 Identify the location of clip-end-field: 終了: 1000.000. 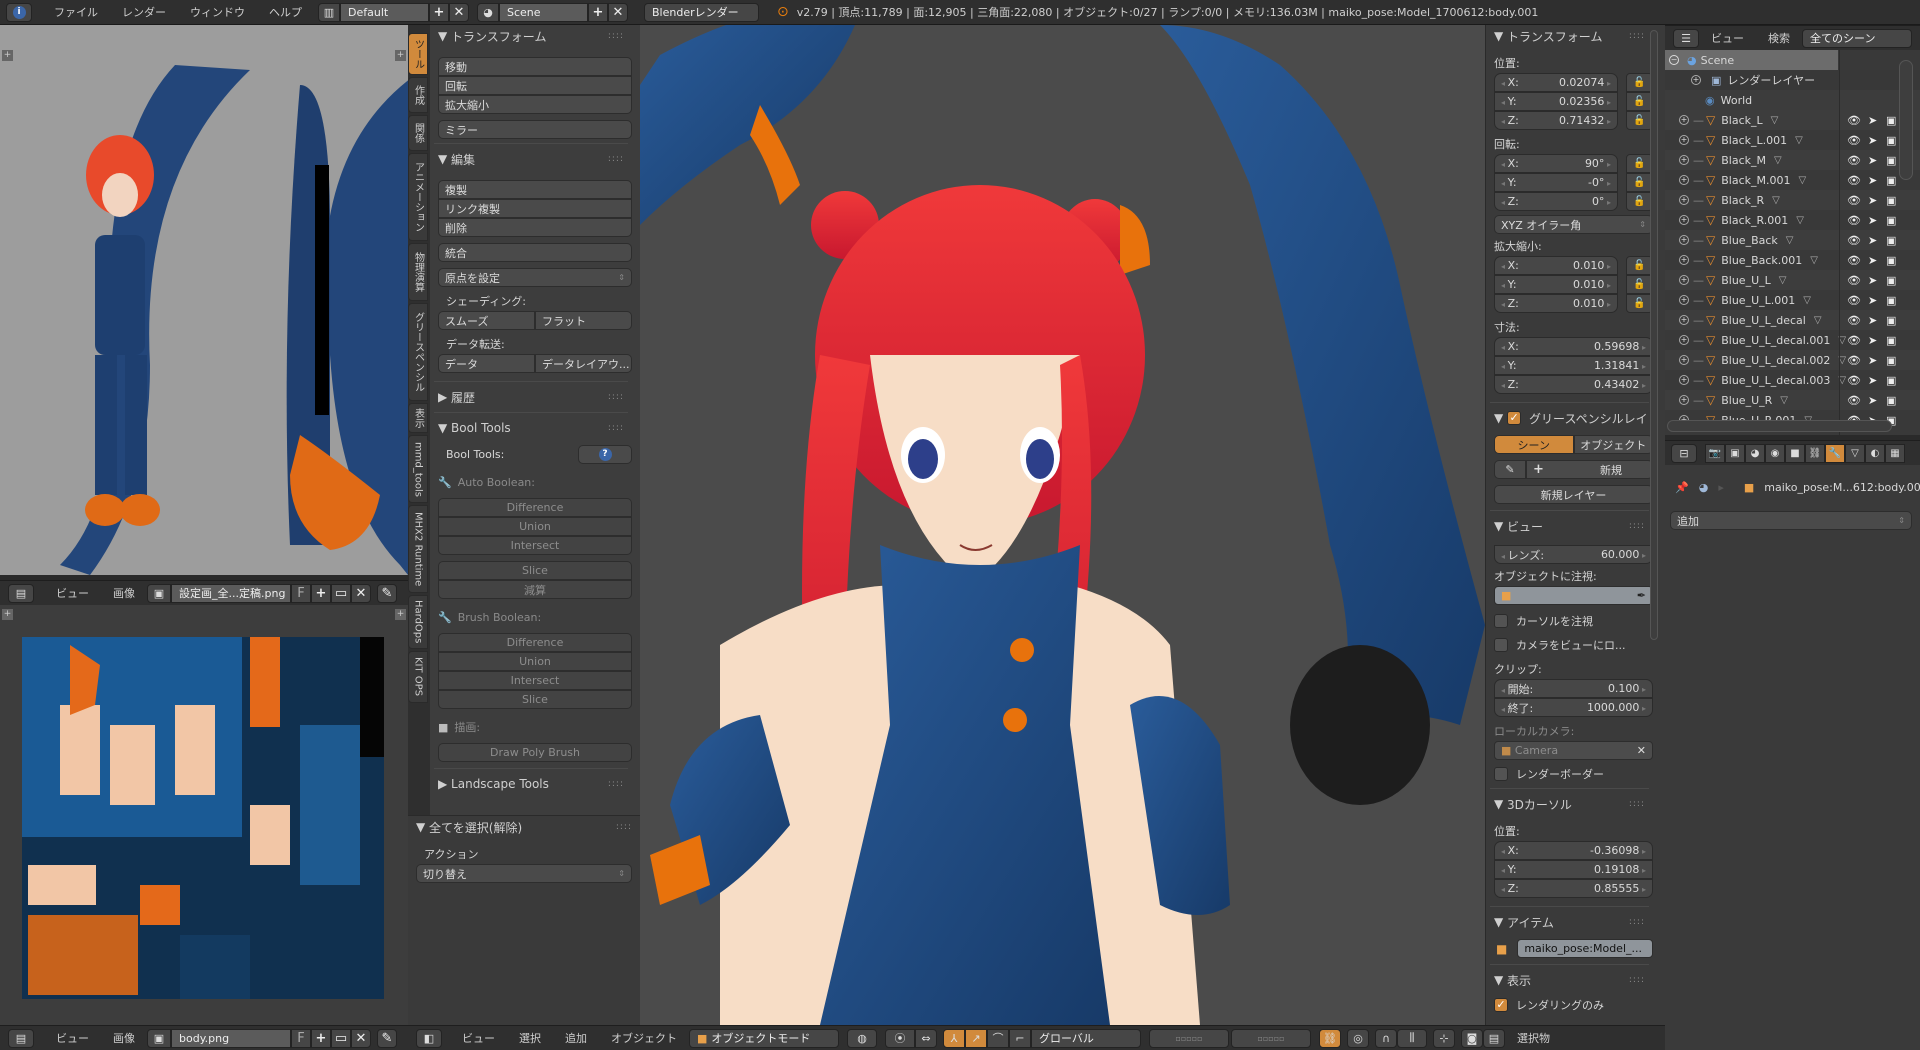
(1573, 707).